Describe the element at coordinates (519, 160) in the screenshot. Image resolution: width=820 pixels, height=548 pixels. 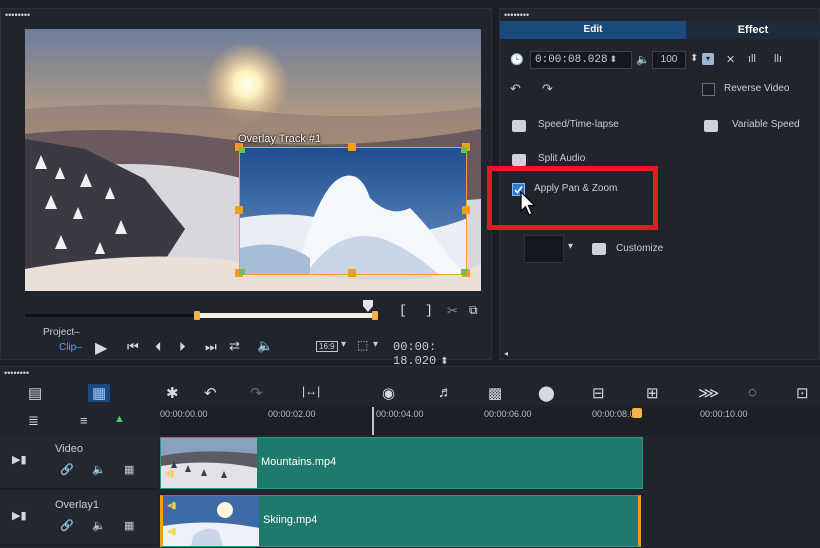
I see `split-audio-icon` at that location.